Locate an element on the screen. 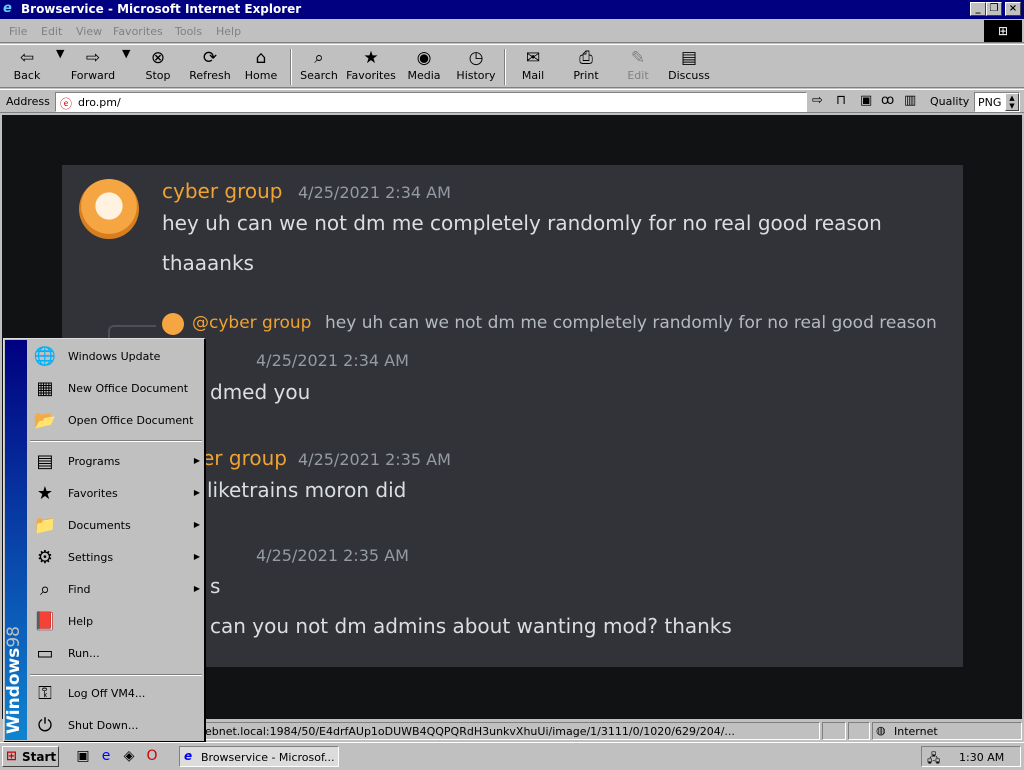 This screenshot has height=770, width=1024. menu-tools: Tools is located at coordinates (188, 31).